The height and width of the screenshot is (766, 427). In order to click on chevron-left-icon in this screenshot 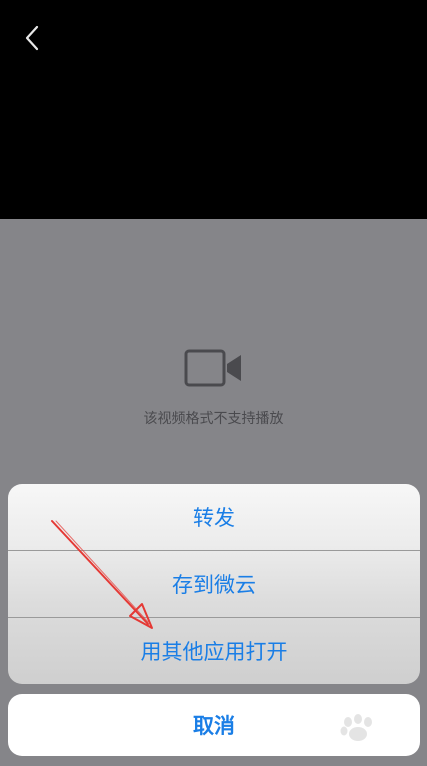, I will do `click(32, 38)`.